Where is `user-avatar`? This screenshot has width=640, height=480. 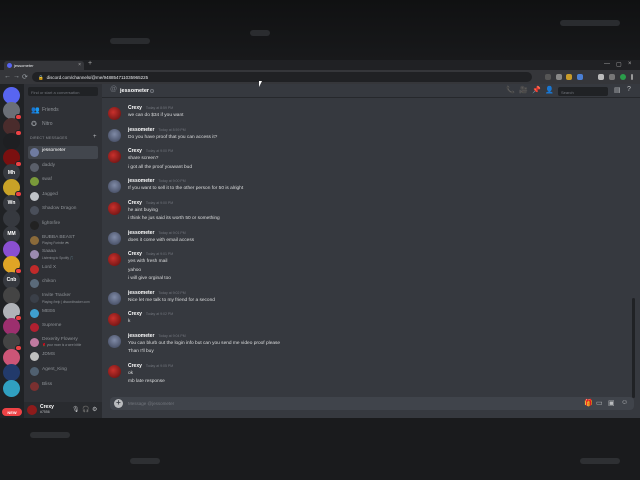
user-avatar is located at coordinates (32, 410).